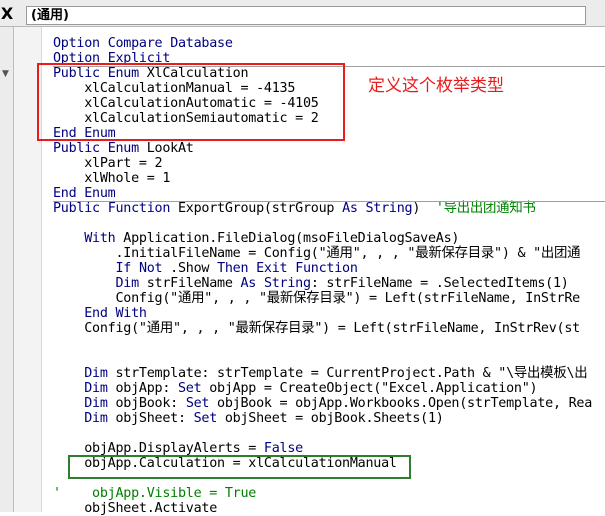  What do you see at coordinates (84, 193) in the screenshot?
I see `code-line: End Enum` at bounding box center [84, 193].